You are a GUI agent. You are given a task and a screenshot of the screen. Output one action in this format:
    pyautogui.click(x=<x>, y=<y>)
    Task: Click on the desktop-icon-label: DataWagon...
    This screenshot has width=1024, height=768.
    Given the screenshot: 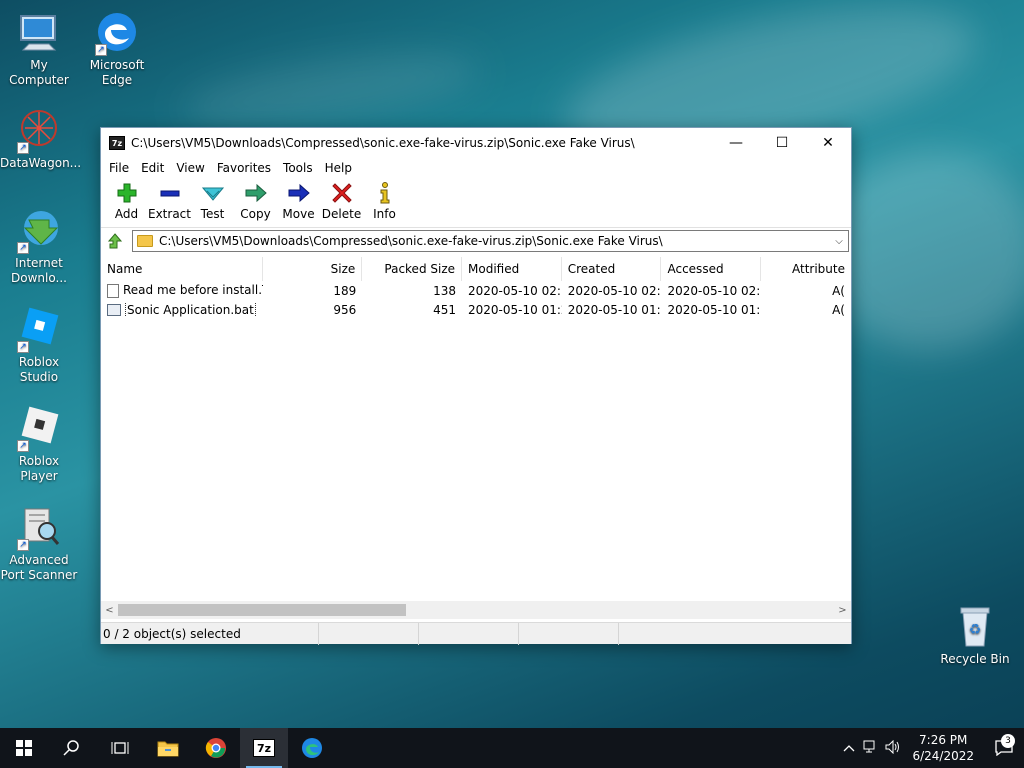 What is the action you would take?
    pyautogui.click(x=41, y=163)
    